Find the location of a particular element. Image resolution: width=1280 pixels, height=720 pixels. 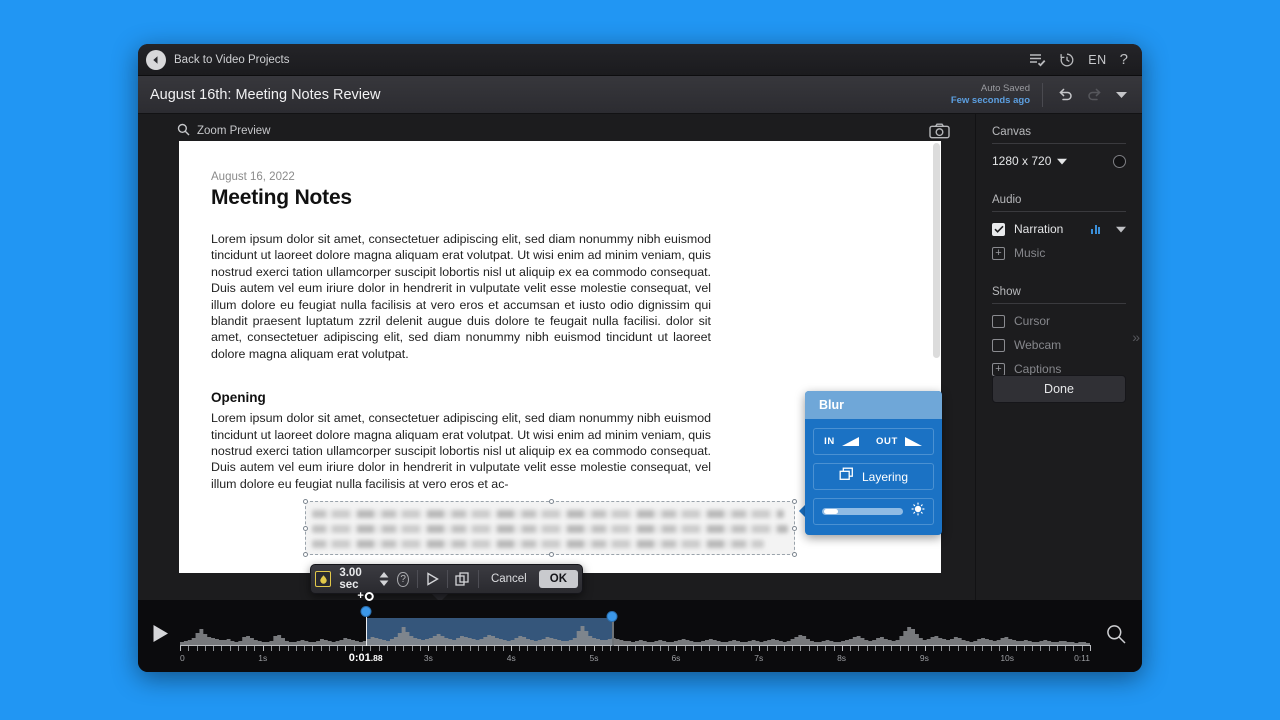

narration-chevron-down-icon is located at coordinates (1121, 229).